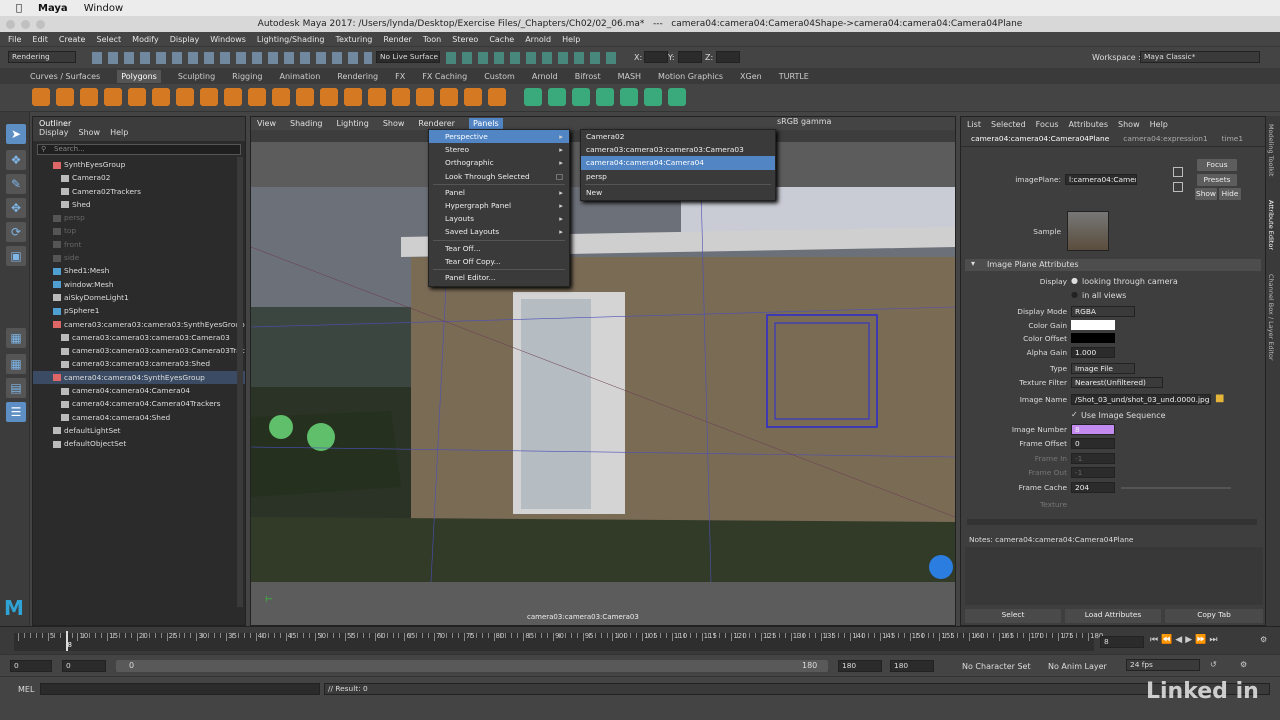 The image size is (1280, 720). I want to click on outliner-row: defaultLightSet, so click(139, 430).